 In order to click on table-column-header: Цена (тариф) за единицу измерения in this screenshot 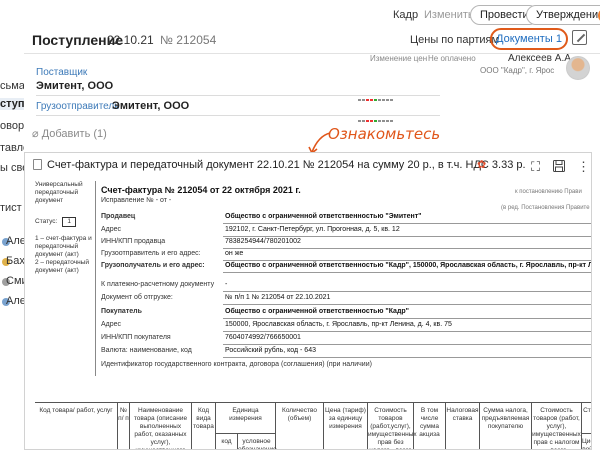, I will do `click(345, 426)`.